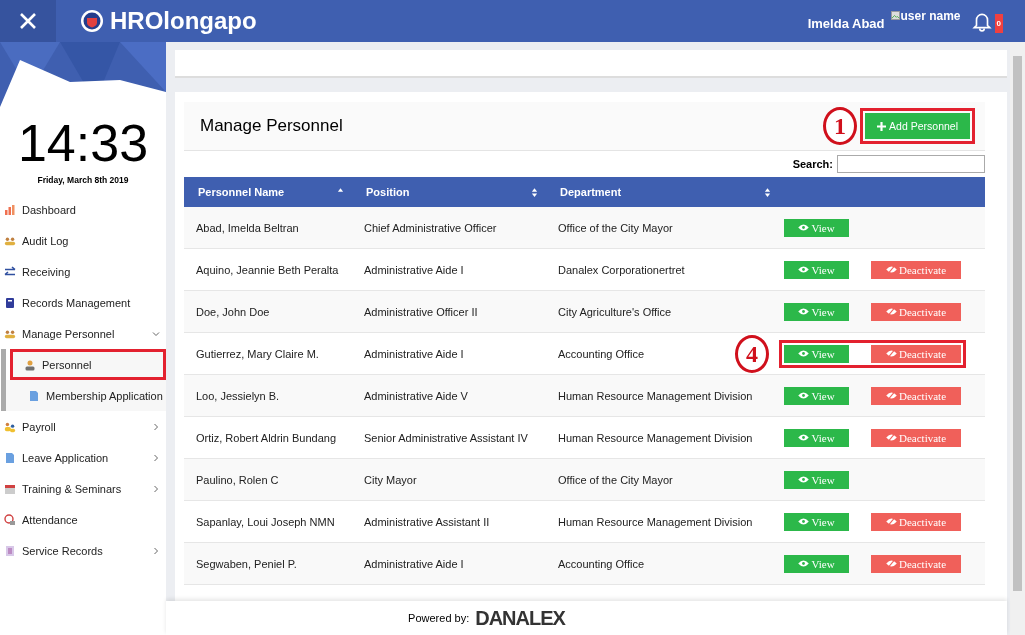 Image resolution: width=1025 pixels, height=635 pixels. Describe the element at coordinates (1017, 338) in the screenshot. I see `scrollbar` at that location.